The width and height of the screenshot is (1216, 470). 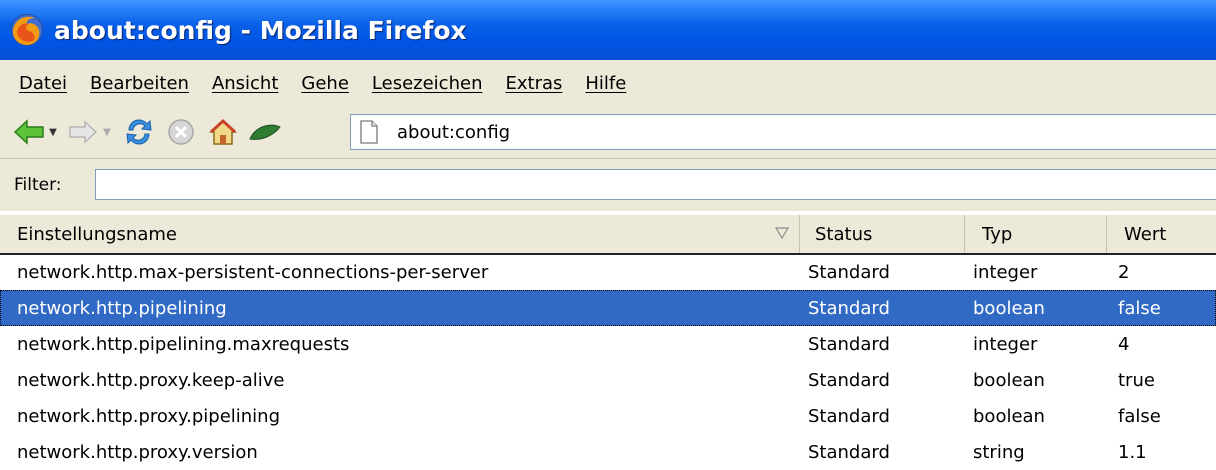 What do you see at coordinates (1036, 234) in the screenshot?
I see `column-header-type: Typ` at bounding box center [1036, 234].